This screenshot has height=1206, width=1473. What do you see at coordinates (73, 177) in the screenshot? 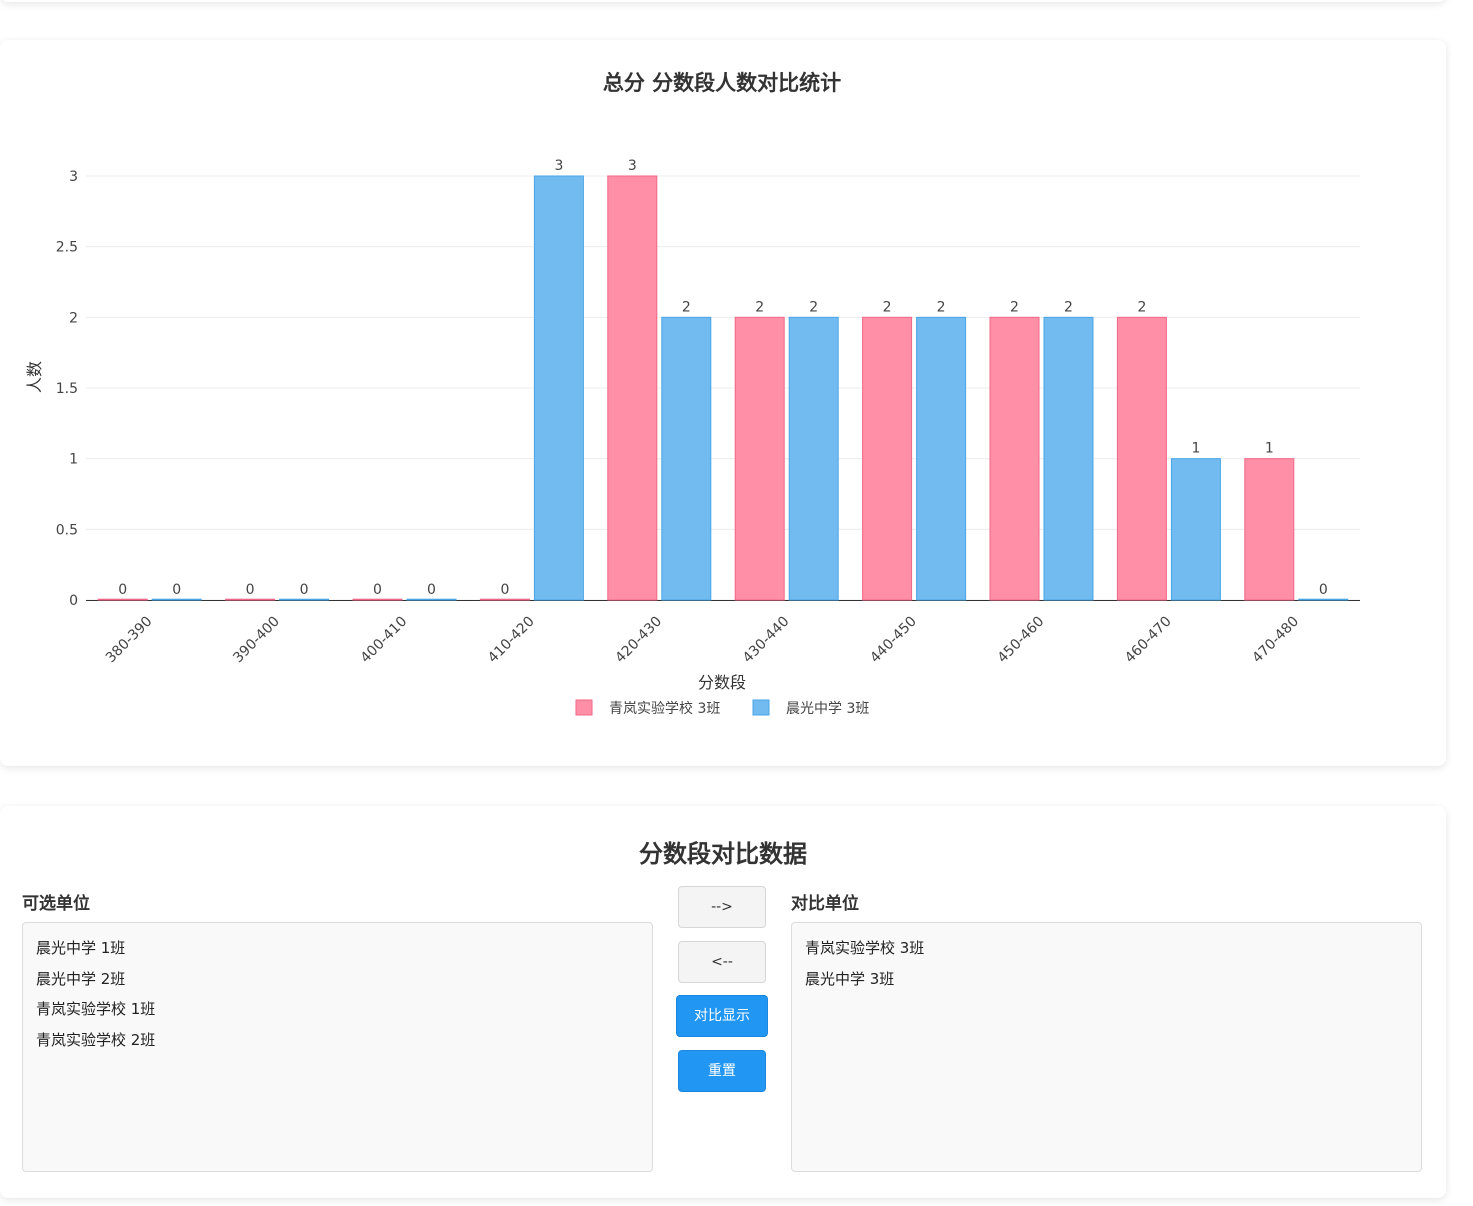
I see `y-tick-label: 3` at bounding box center [73, 177].